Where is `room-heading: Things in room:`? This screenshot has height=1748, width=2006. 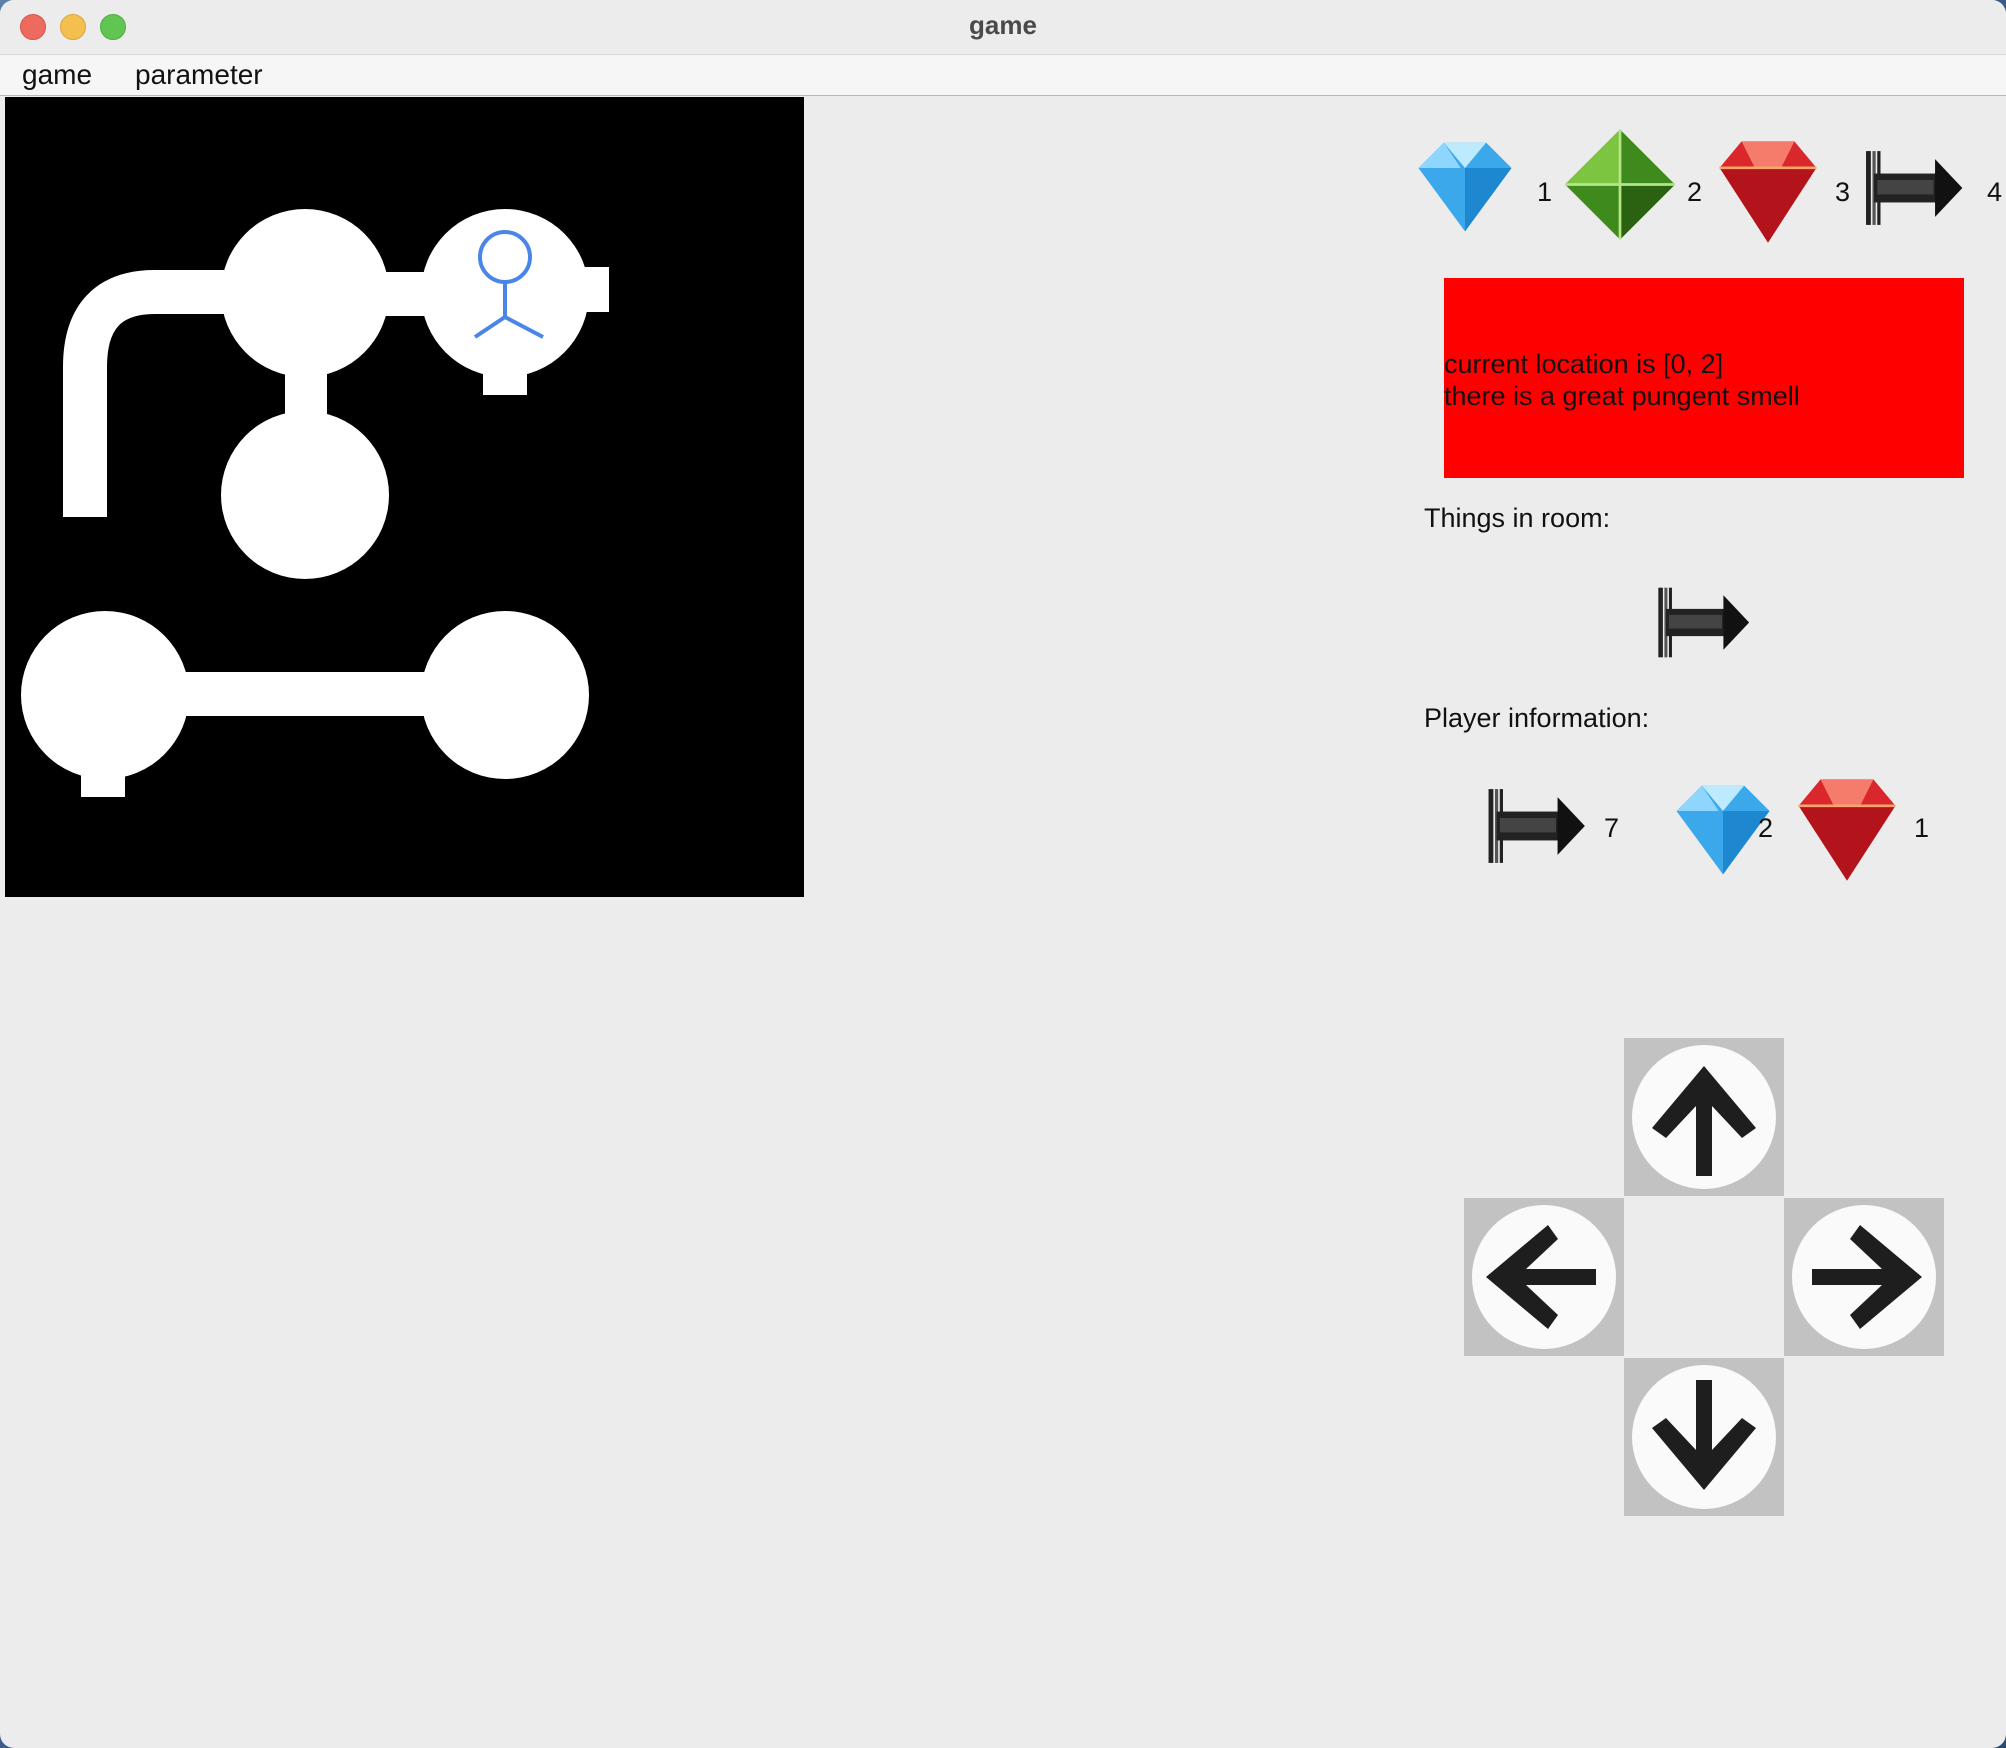 room-heading: Things in room: is located at coordinates (1517, 518).